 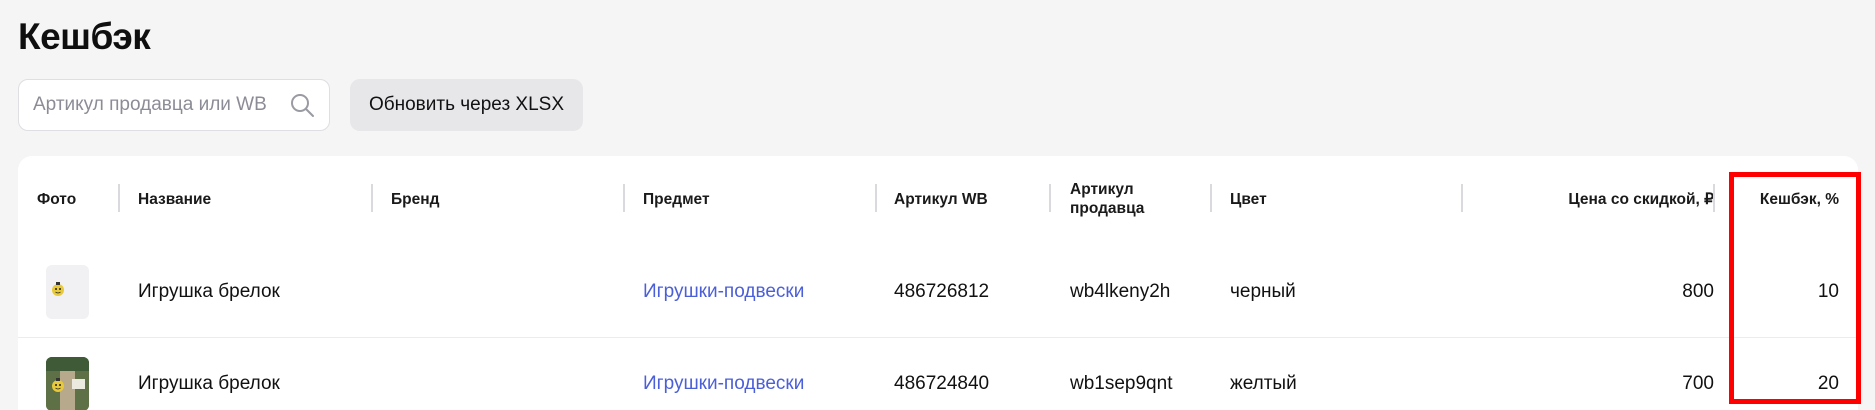 I want to click on header-name: Название, so click(x=174, y=199).